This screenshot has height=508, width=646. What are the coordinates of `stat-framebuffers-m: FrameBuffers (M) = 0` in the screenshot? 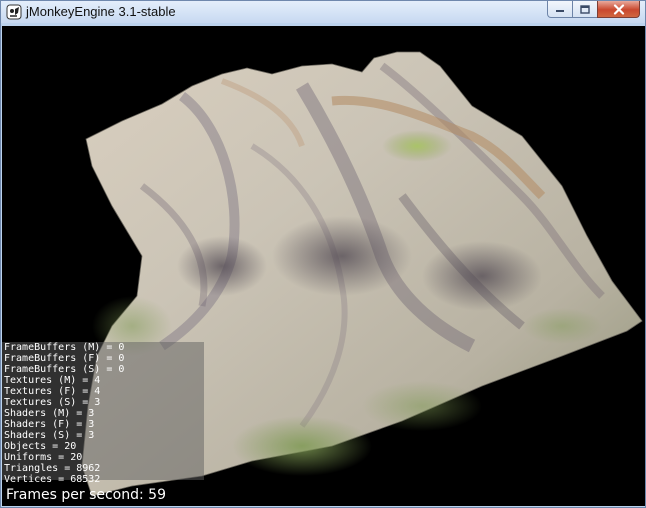 It's located at (64, 347).